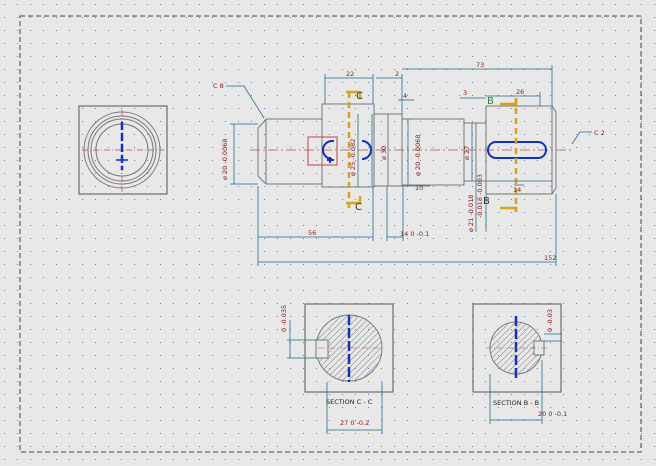 The width and height of the screenshot is (656, 466). I want to click on section-b-view, so click(523, 348).